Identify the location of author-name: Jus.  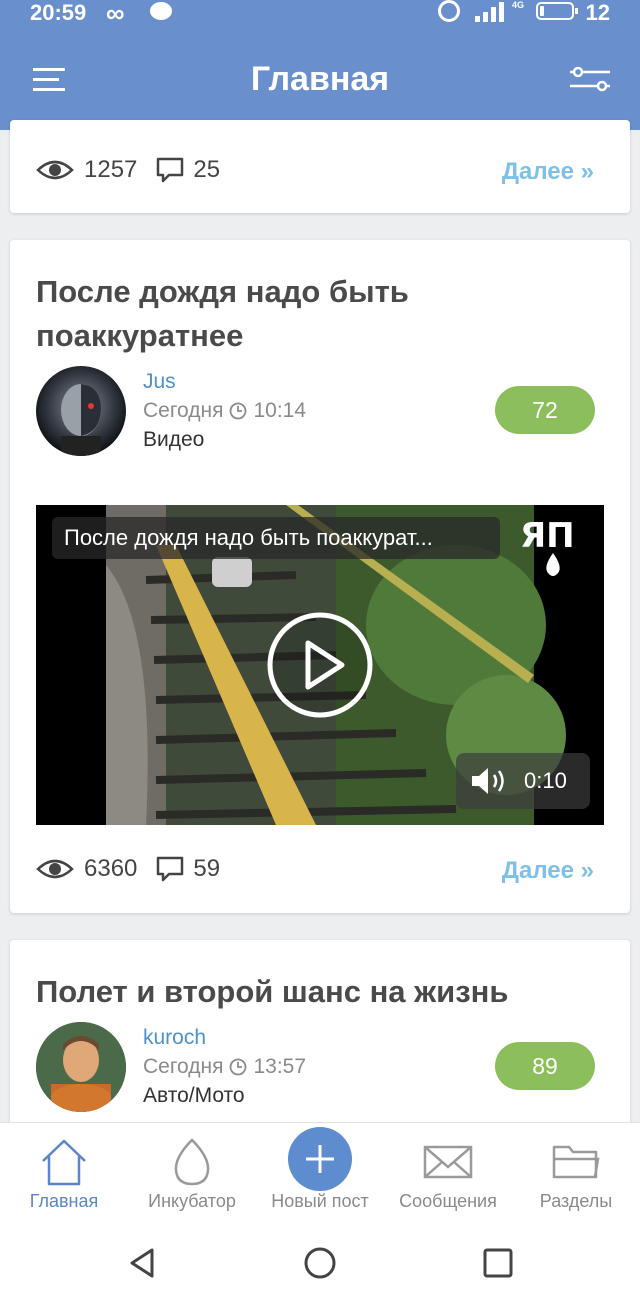
(159, 382).